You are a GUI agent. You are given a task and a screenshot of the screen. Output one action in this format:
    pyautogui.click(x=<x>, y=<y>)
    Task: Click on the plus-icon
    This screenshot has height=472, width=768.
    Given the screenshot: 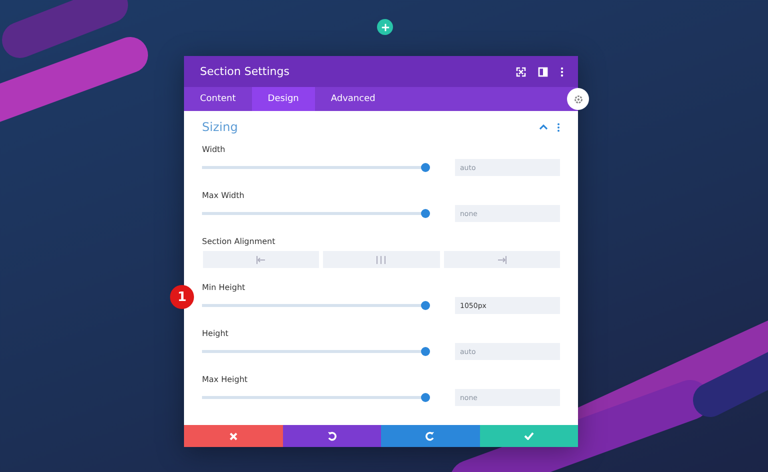 What is the action you would take?
    pyautogui.click(x=385, y=27)
    